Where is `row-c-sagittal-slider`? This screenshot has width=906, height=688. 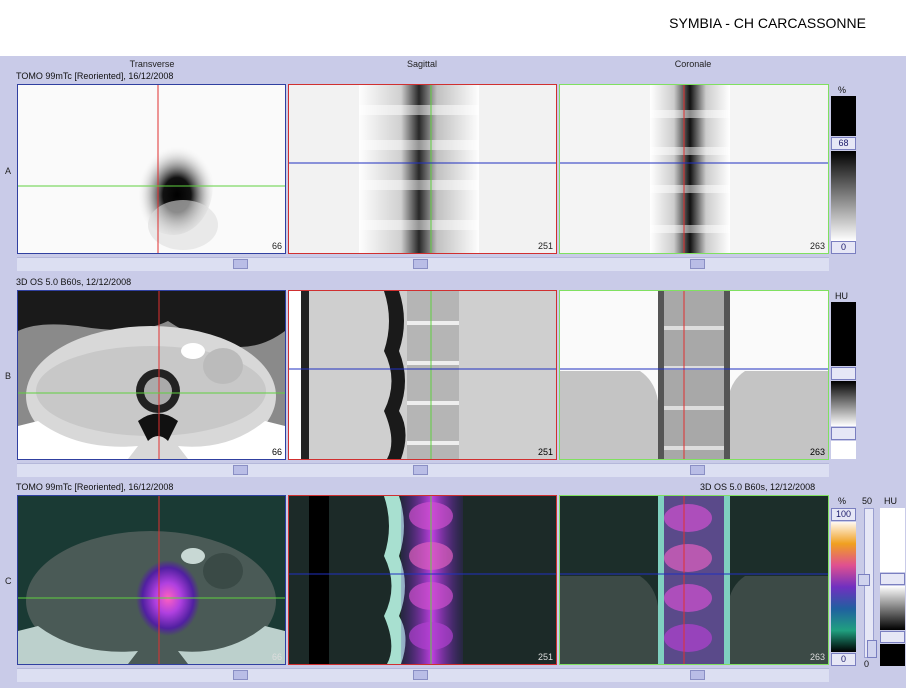
row-c-sagittal-slider is located at coordinates (420, 675).